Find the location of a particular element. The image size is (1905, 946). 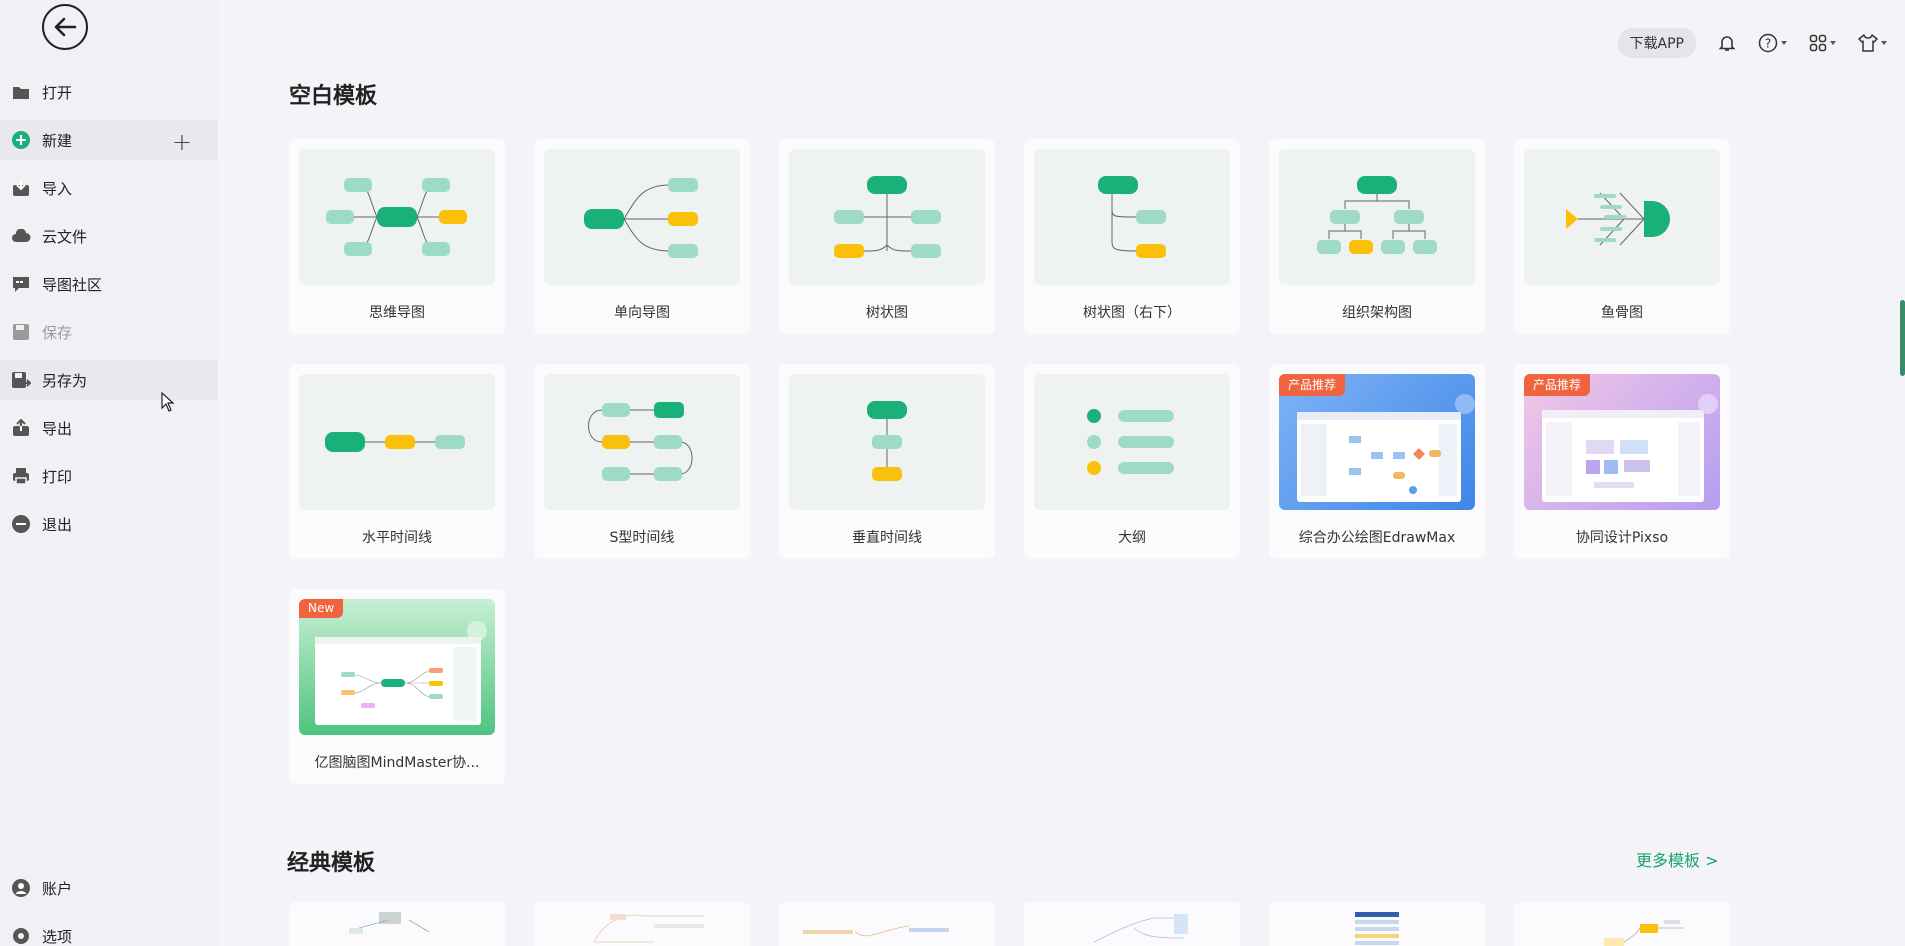

thumbnail-mindmaster: New is located at coordinates (397, 667).